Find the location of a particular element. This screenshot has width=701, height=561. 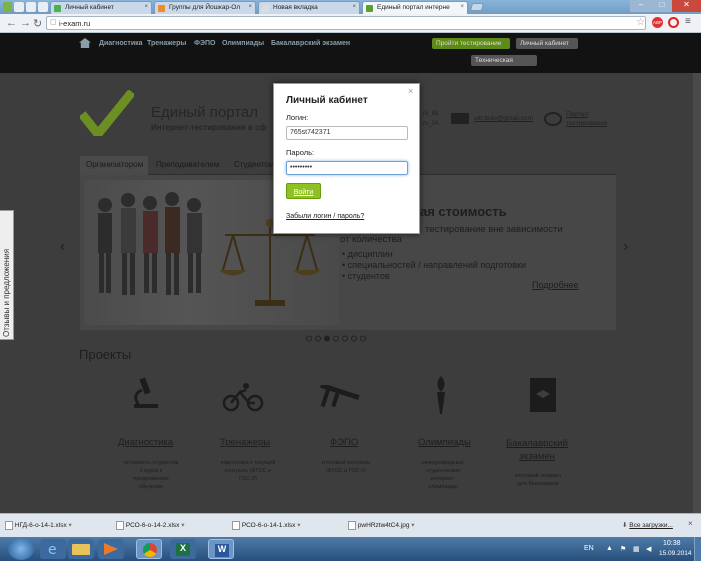

cyclist-icon is located at coordinates (243, 397).